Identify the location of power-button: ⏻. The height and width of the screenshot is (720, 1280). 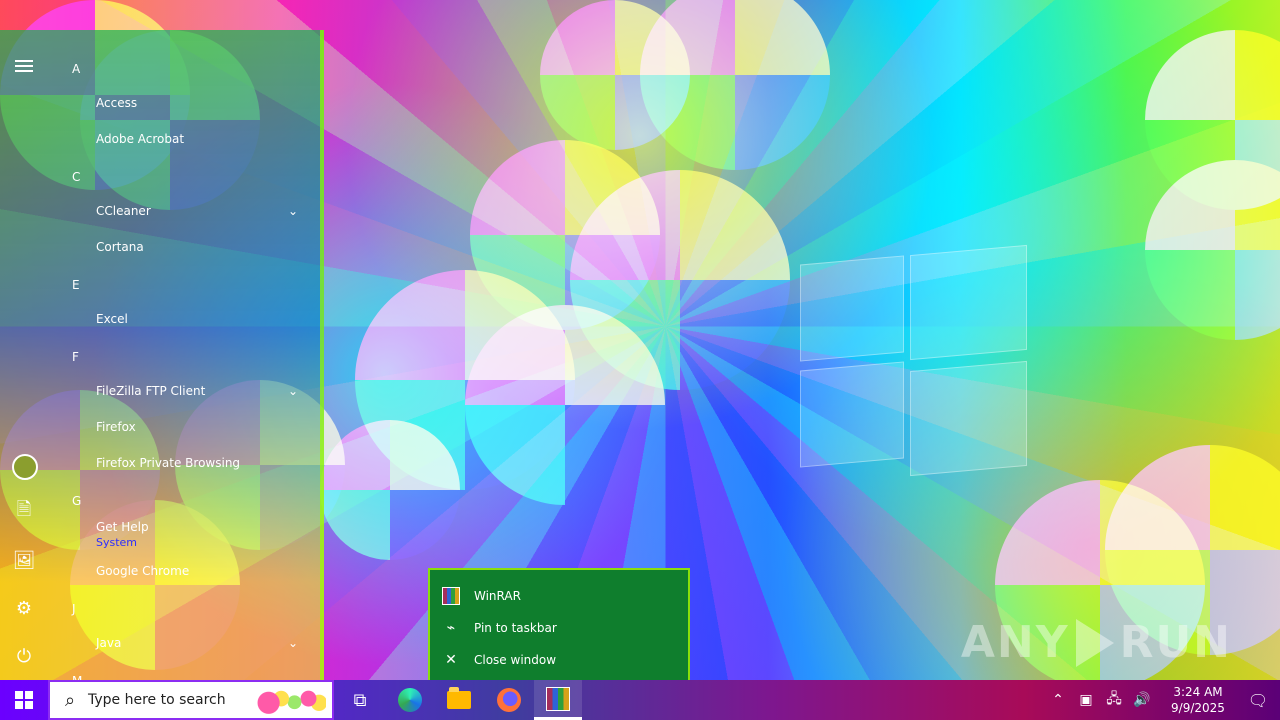
(24, 656).